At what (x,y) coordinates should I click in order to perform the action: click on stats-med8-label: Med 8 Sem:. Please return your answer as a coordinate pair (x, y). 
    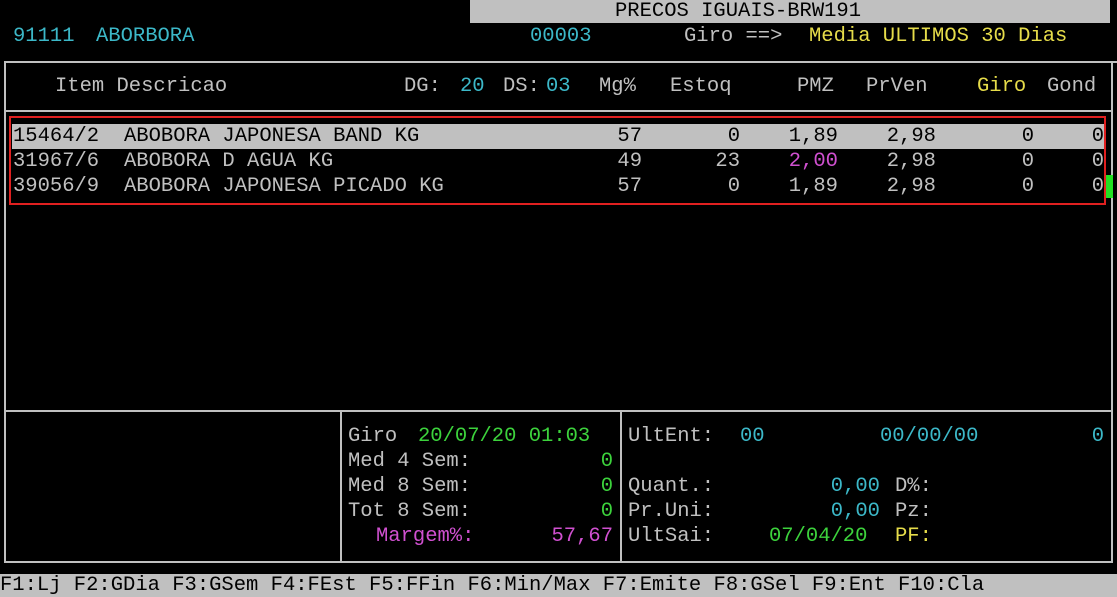
    Looking at the image, I should click on (410, 486).